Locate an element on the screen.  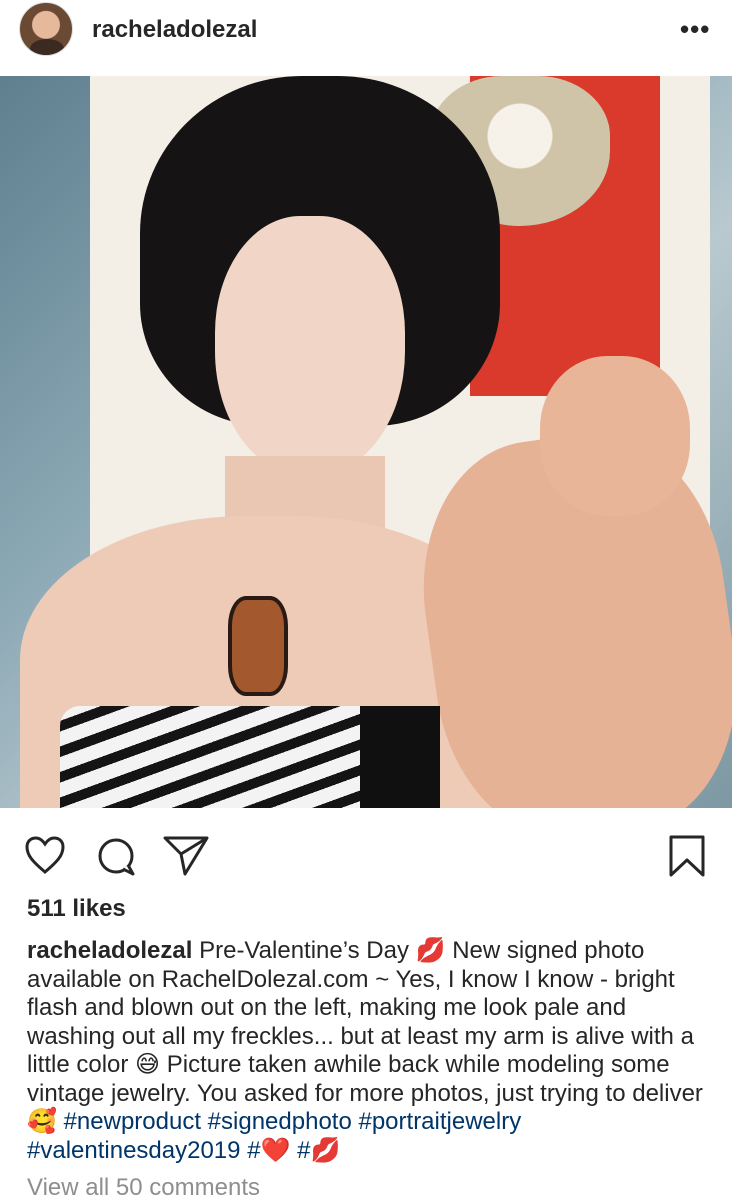
profile-avatar is located at coordinates (46, 29).